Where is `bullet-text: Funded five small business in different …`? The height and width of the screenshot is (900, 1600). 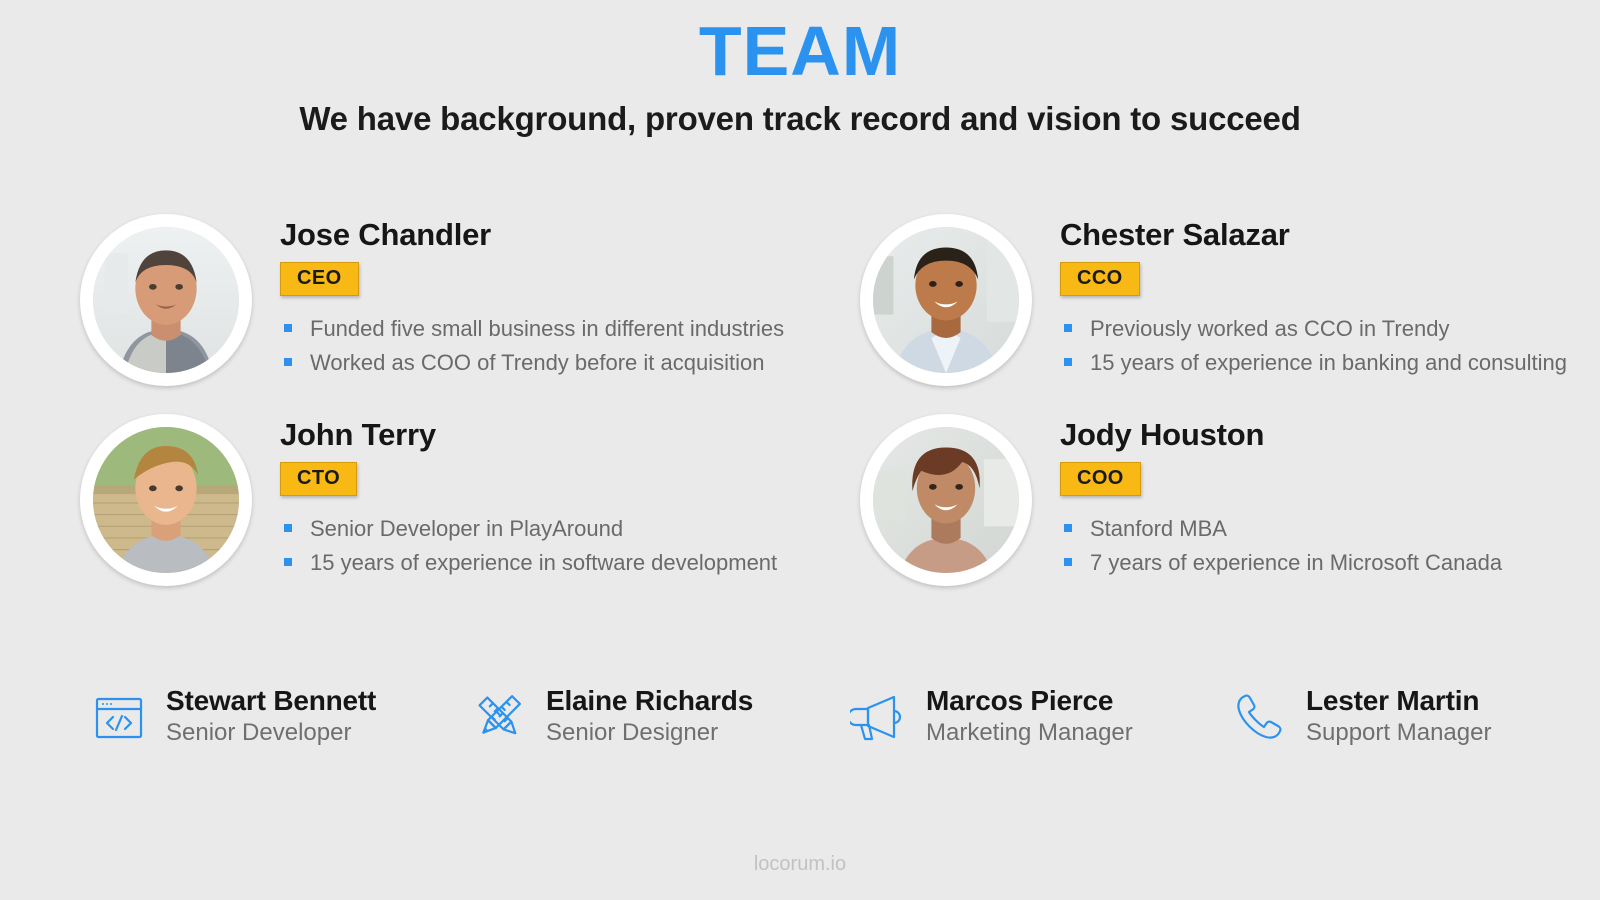
bullet-text: Funded five small business in different … is located at coordinates (547, 329).